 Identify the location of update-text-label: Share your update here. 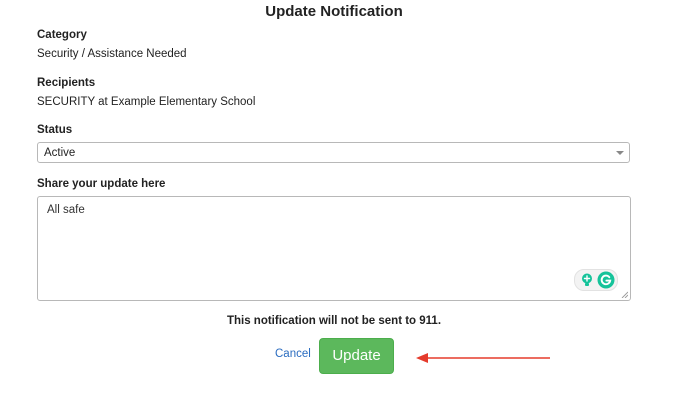
(101, 184).